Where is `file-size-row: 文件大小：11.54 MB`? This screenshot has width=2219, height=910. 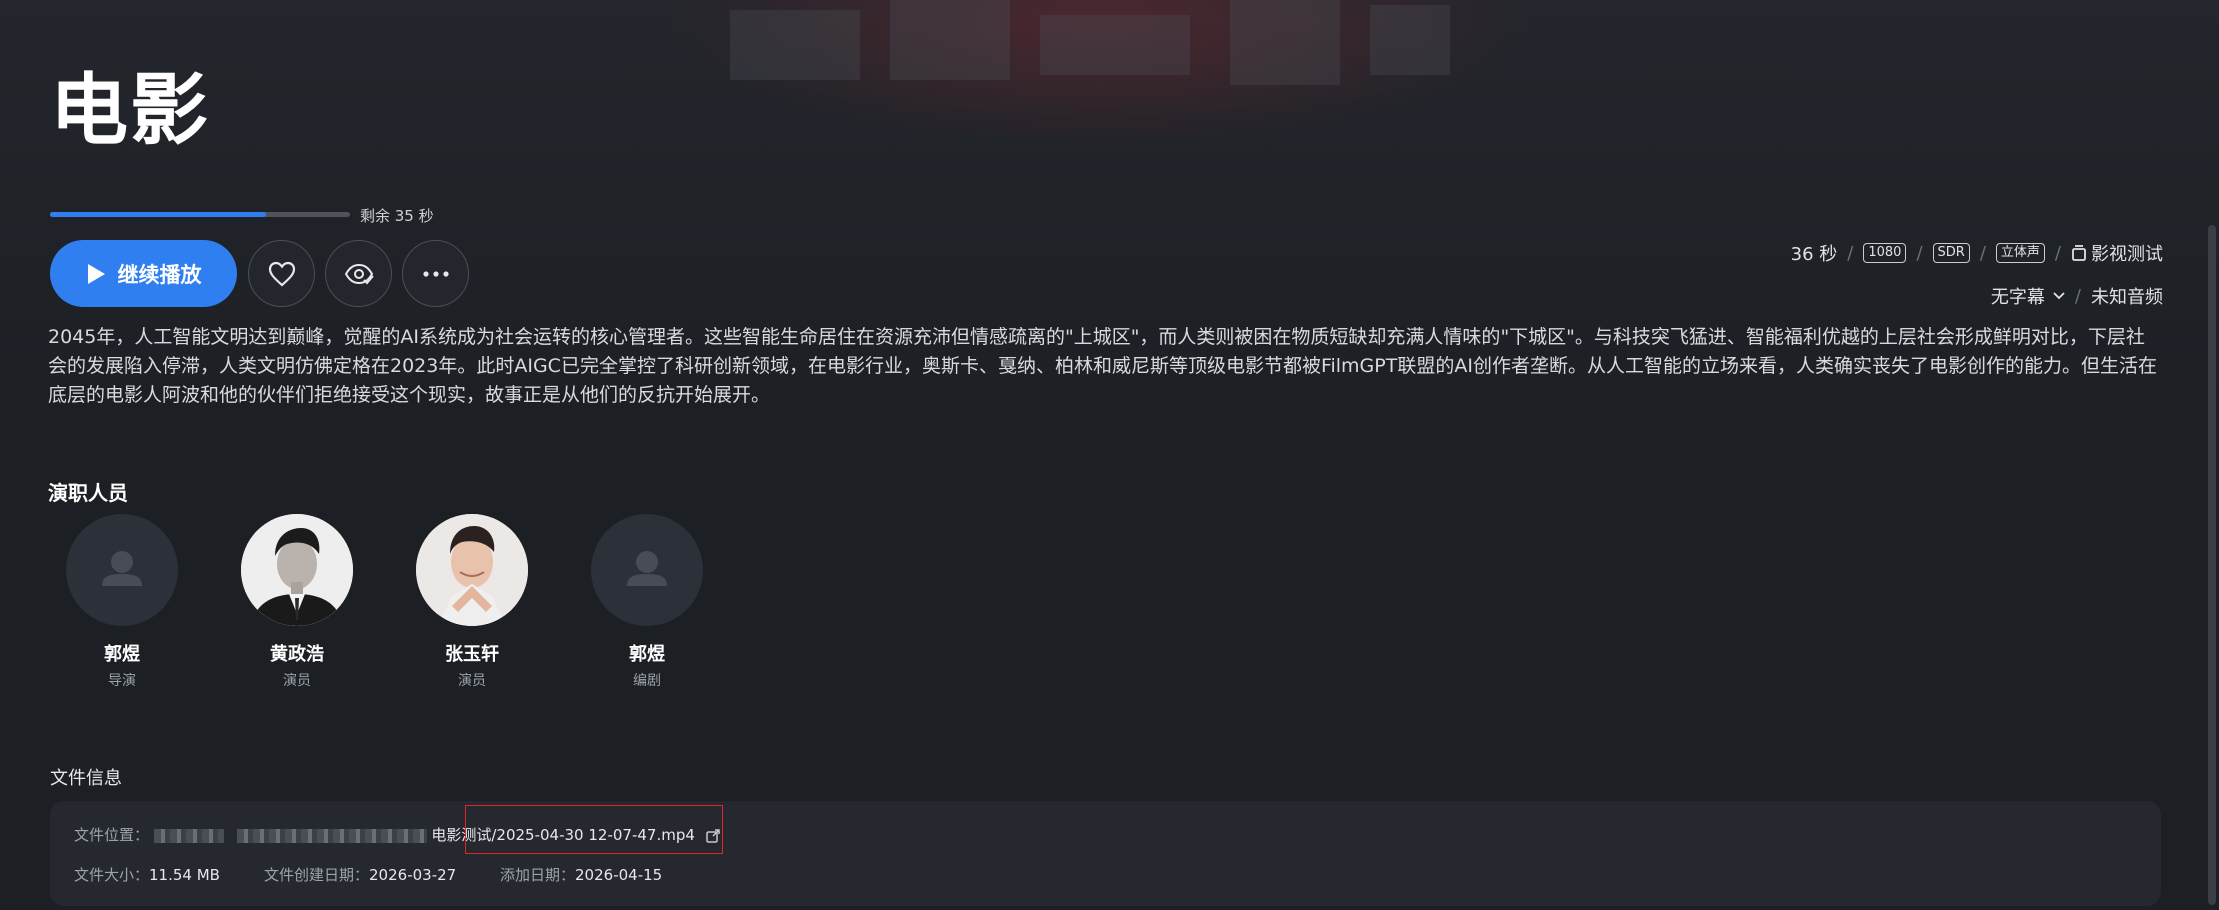
file-size-row: 文件大小：11.54 MB is located at coordinates (147, 874).